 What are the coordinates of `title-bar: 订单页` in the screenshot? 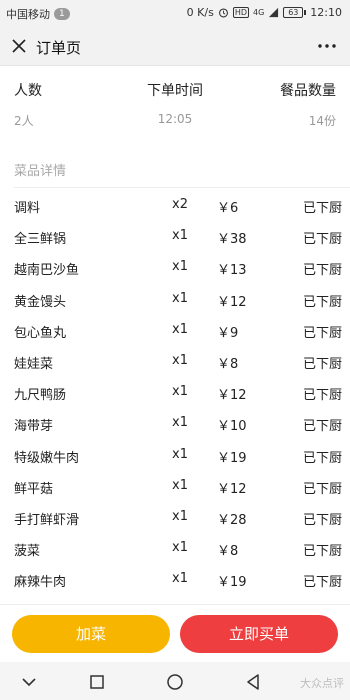 It's located at (175, 46).